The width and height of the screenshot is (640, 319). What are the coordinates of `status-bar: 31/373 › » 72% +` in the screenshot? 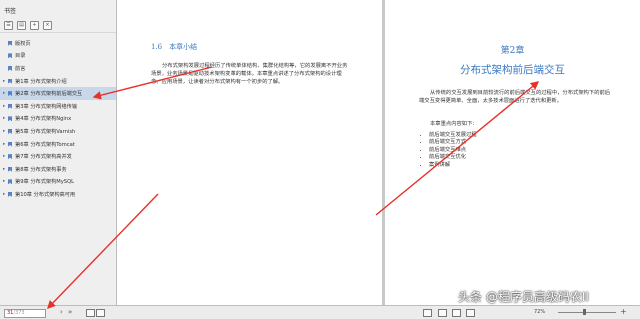 It's located at (320, 312).